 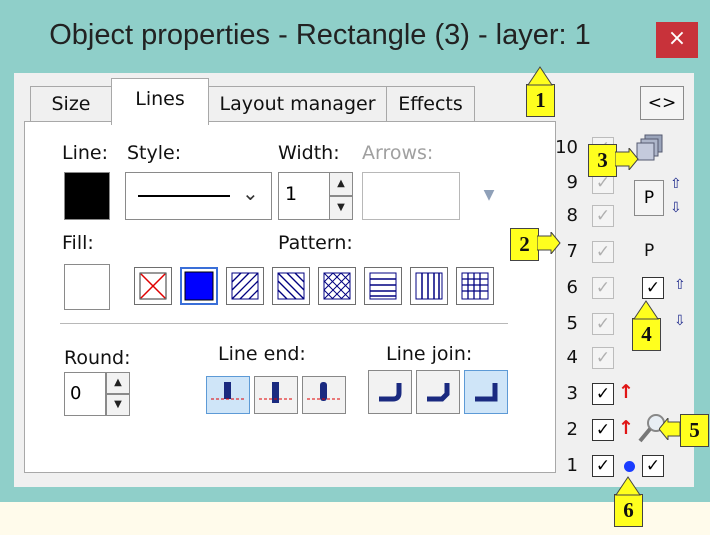 What do you see at coordinates (694, 430) in the screenshot?
I see `callout-5: 5` at bounding box center [694, 430].